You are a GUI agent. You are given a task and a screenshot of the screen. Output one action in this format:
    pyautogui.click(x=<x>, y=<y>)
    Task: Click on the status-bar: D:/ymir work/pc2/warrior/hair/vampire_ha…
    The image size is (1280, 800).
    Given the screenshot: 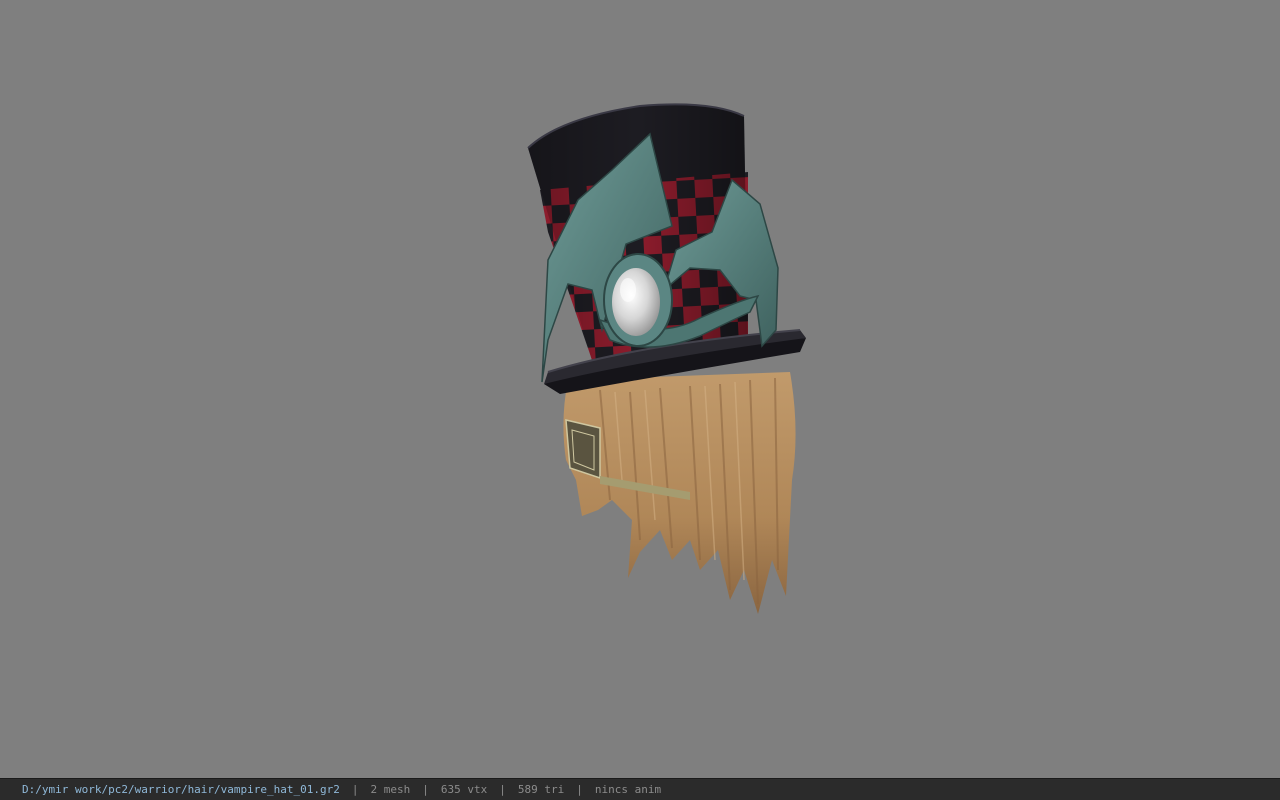 What is the action you would take?
    pyautogui.click(x=640, y=789)
    